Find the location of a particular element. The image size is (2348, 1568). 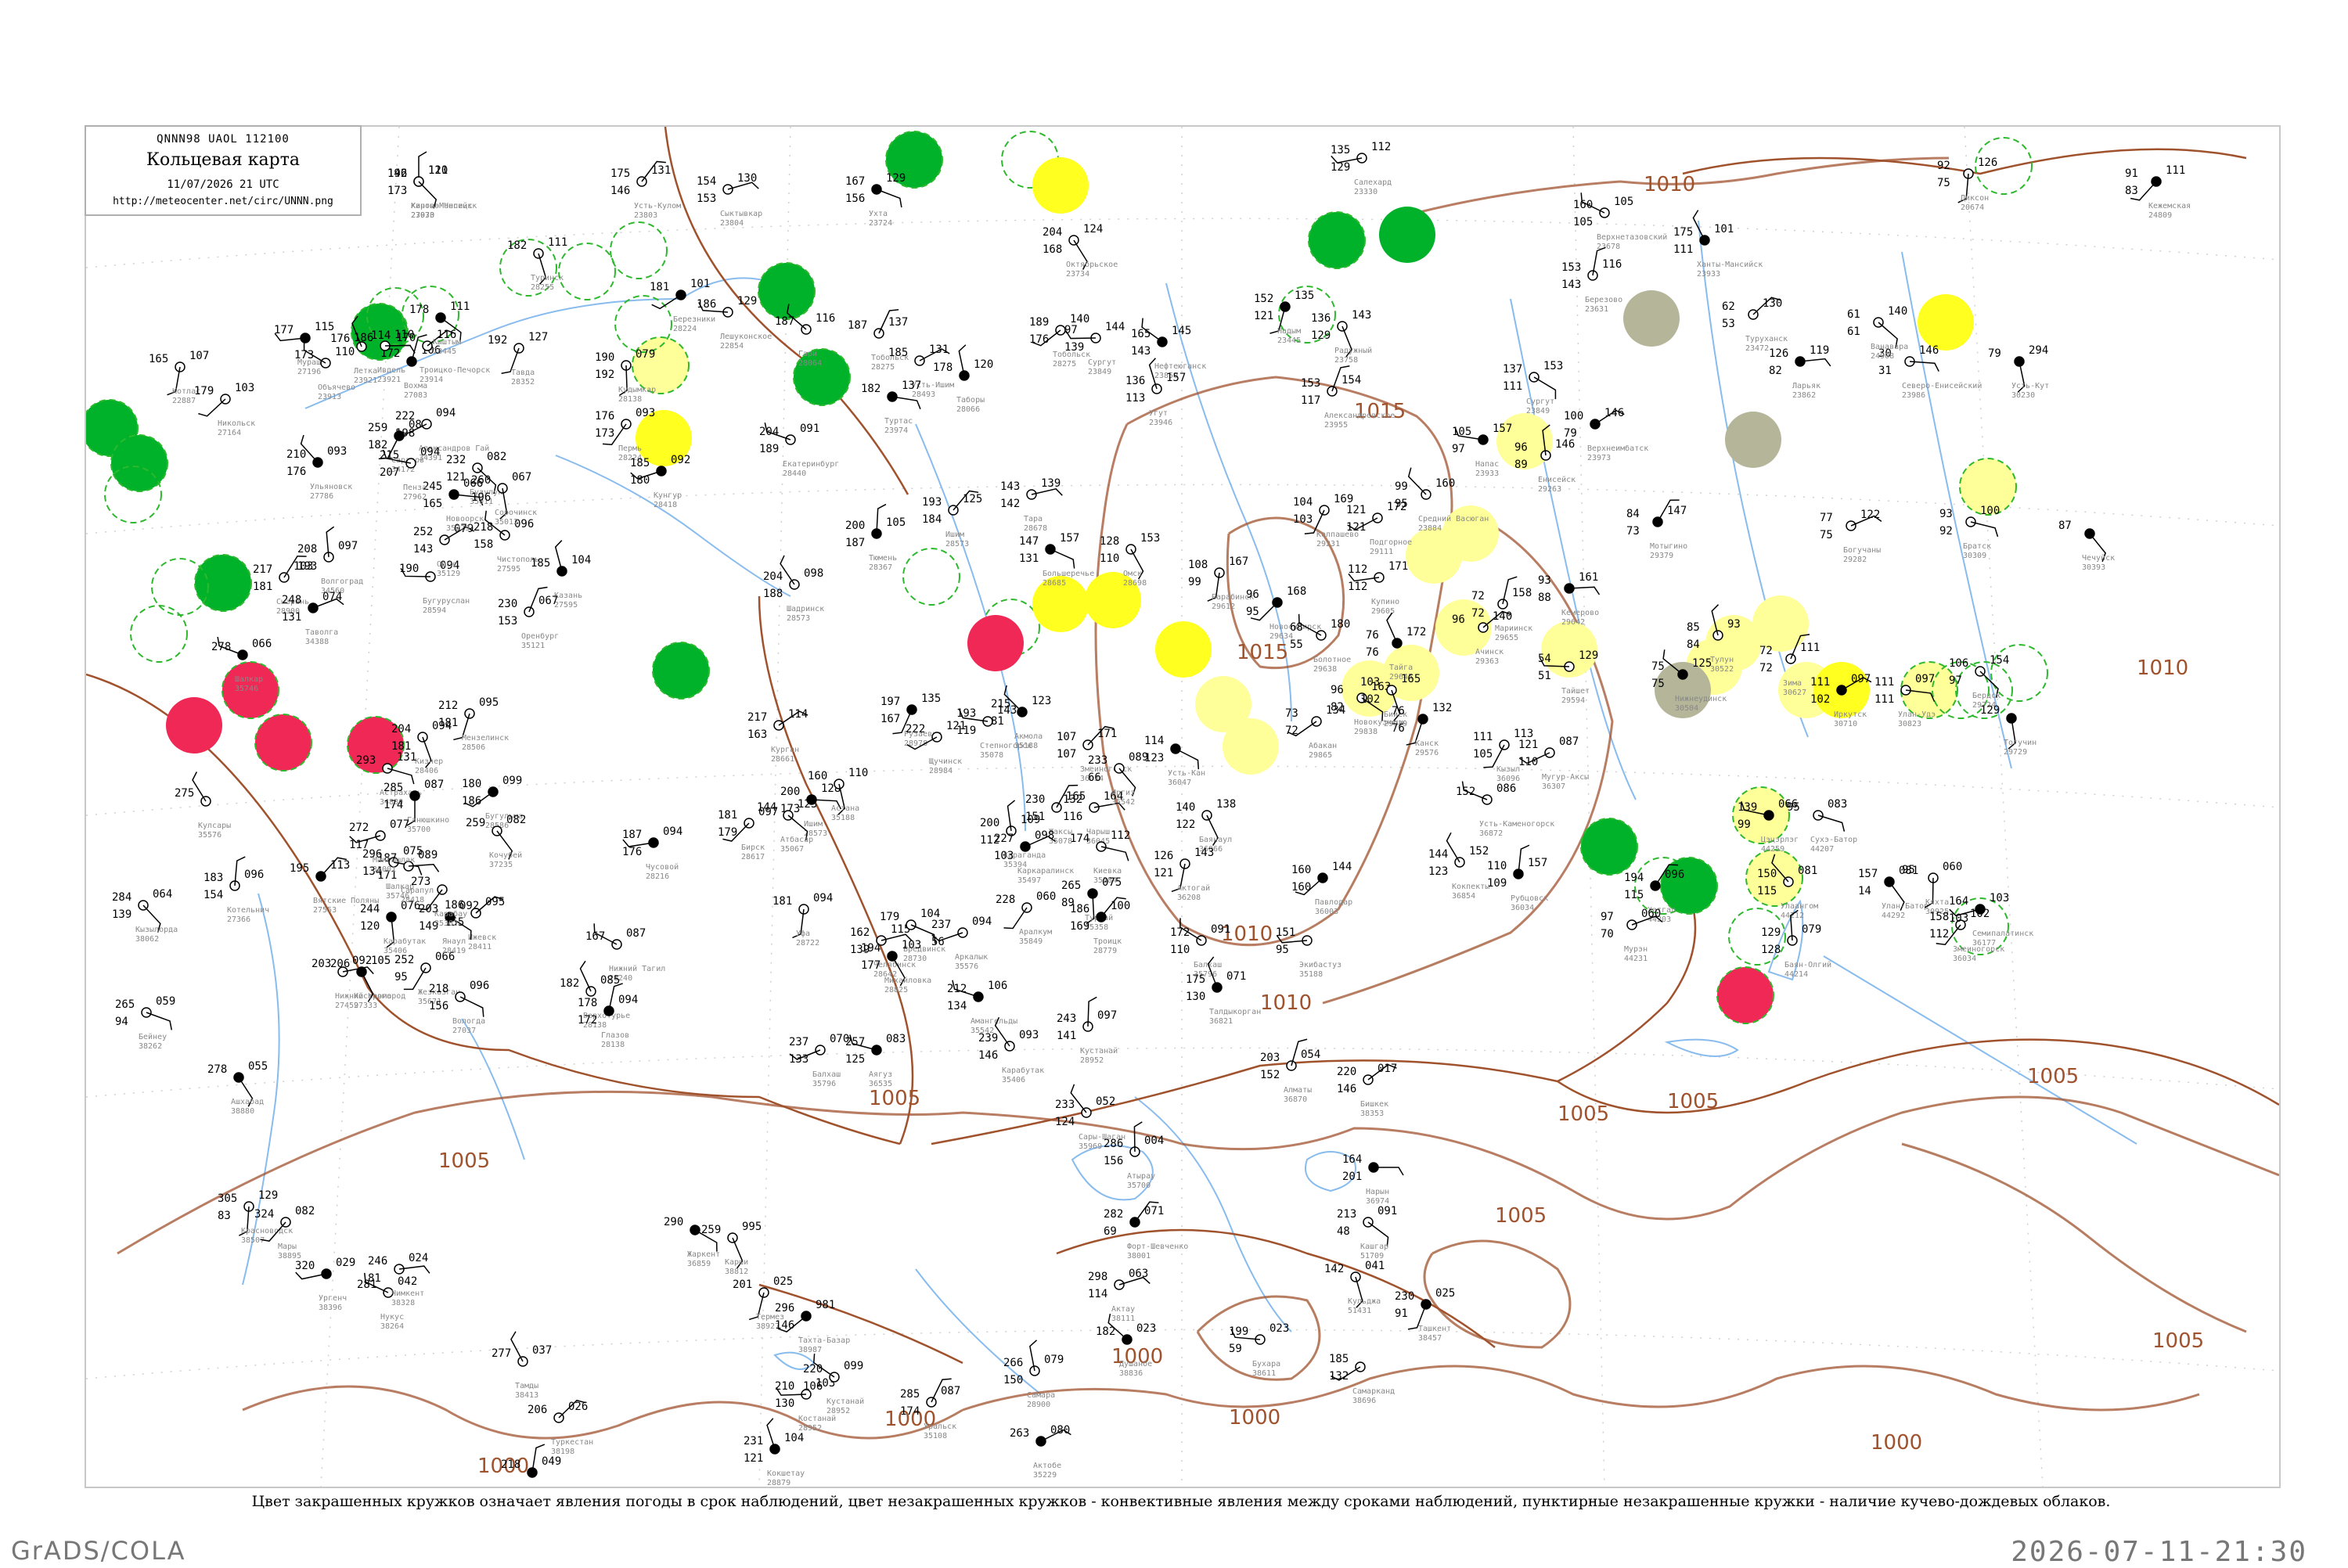

station-model: 230 067 153 Оренбург35121 is located at coordinates (528, 617).